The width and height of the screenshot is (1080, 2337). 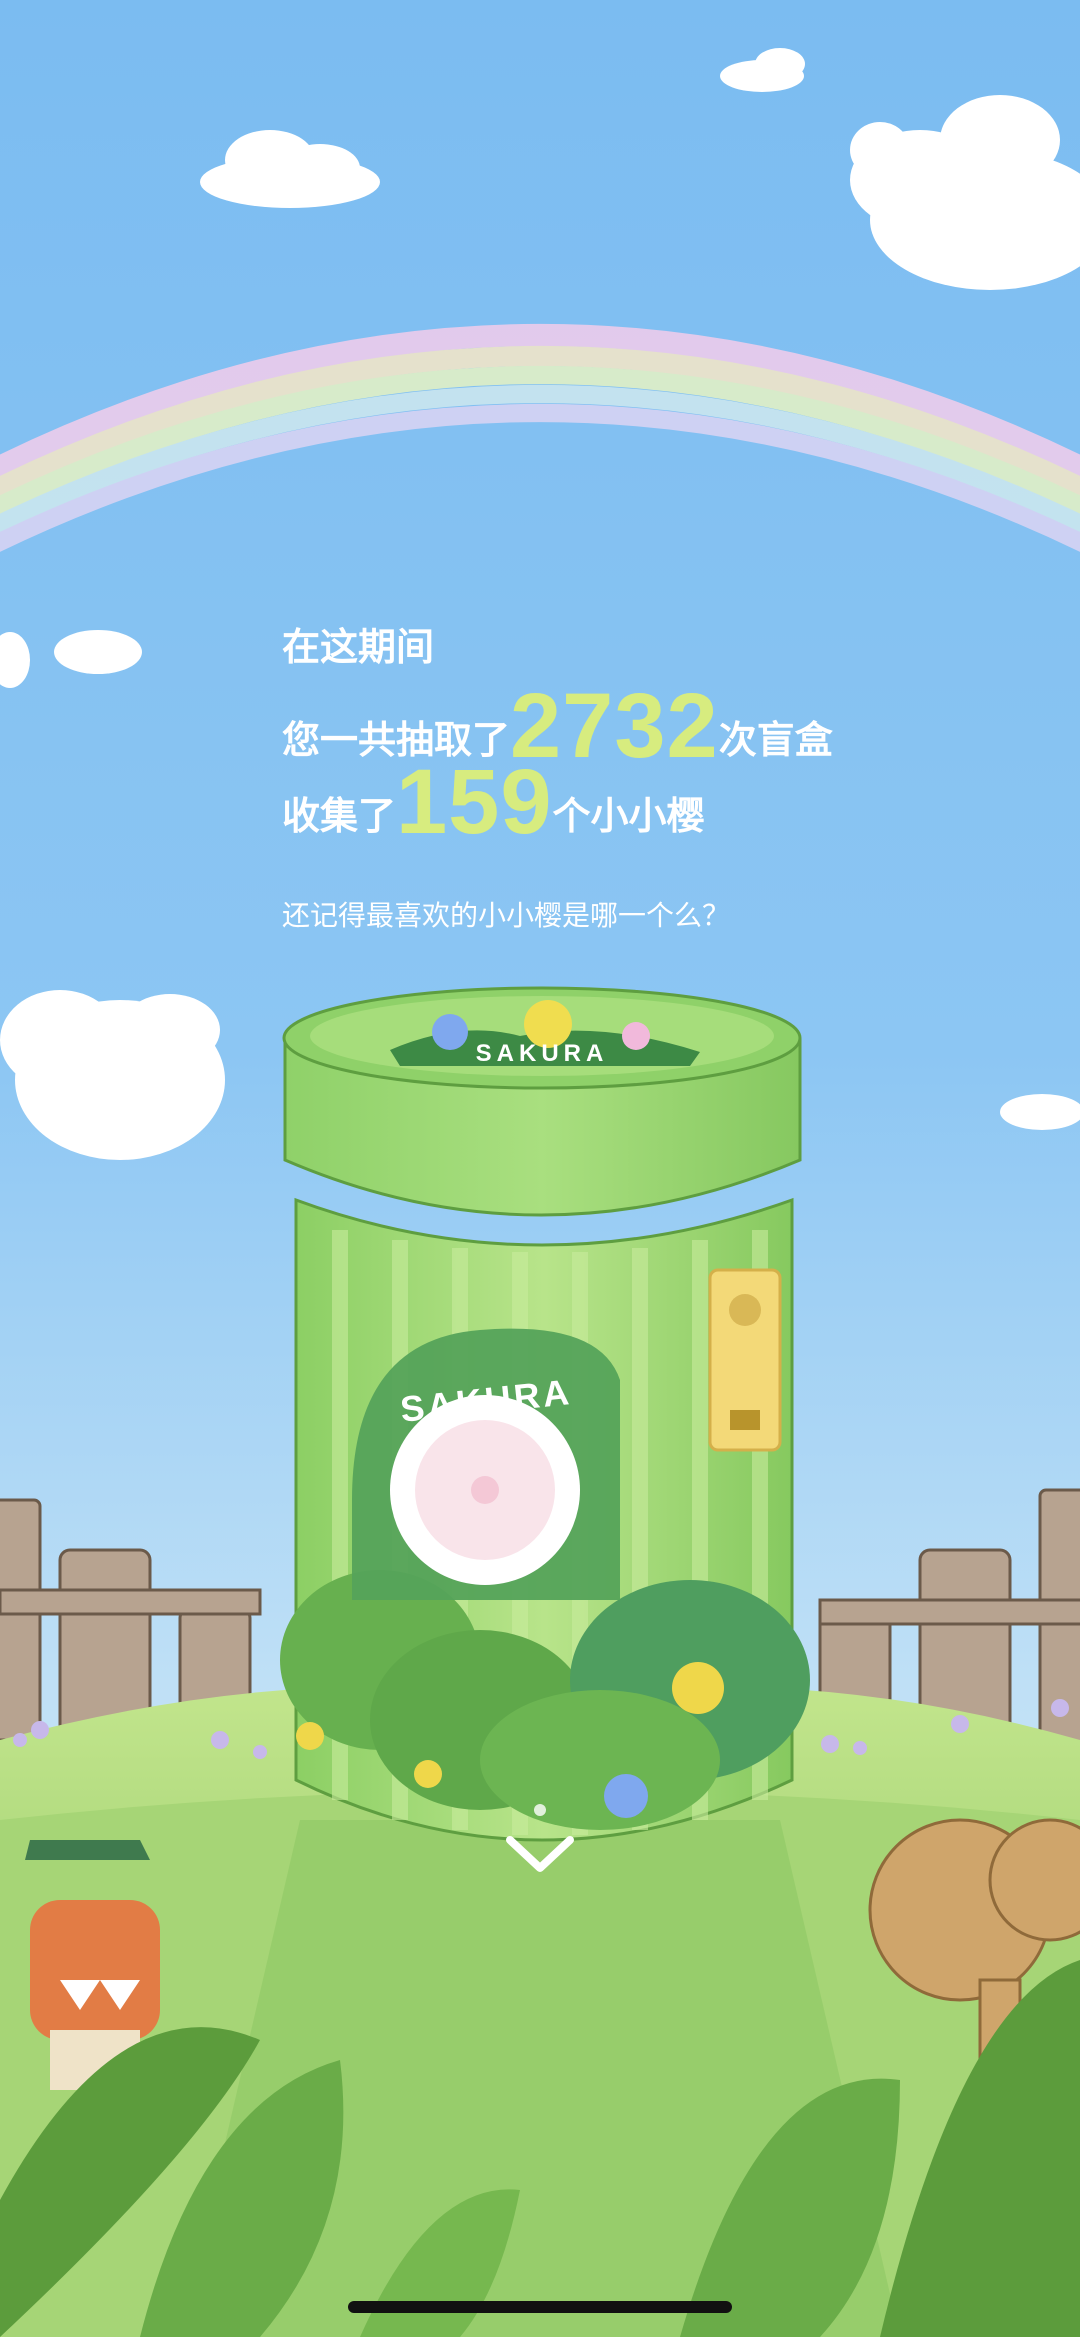 I want to click on chevron-down-icon, so click(x=540, y=1838).